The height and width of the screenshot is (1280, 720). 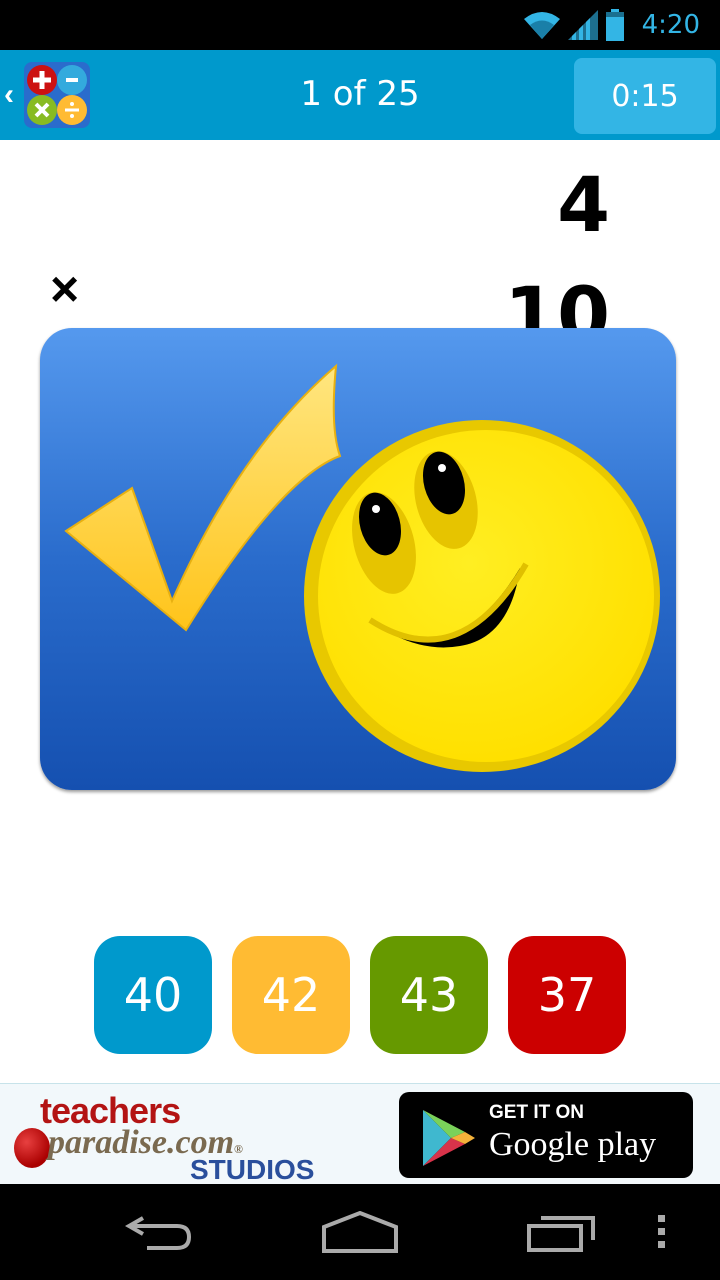 I want to click on answer-button-2: 42, so click(x=291, y=995).